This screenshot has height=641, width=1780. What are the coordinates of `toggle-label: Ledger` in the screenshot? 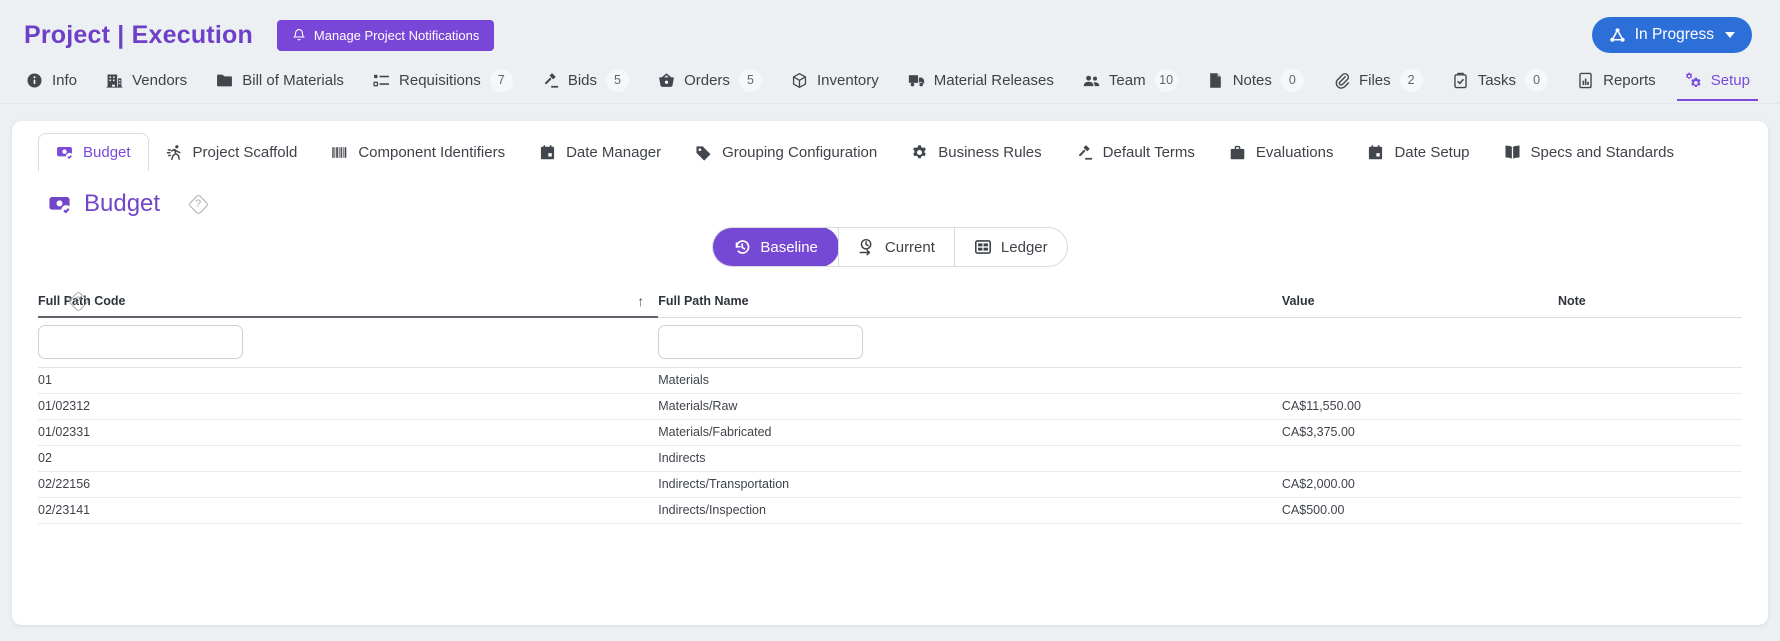 It's located at (1024, 247).